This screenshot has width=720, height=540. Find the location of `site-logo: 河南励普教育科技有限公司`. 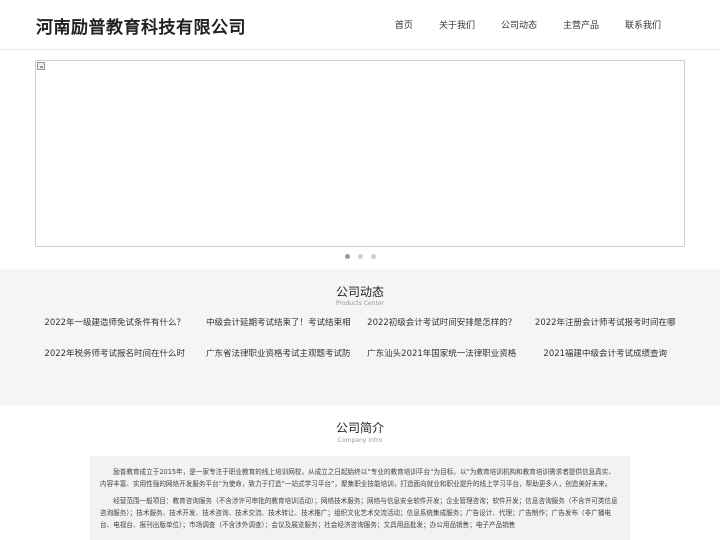

site-logo: 河南励普教育科技有限公司 is located at coordinates (141, 25).